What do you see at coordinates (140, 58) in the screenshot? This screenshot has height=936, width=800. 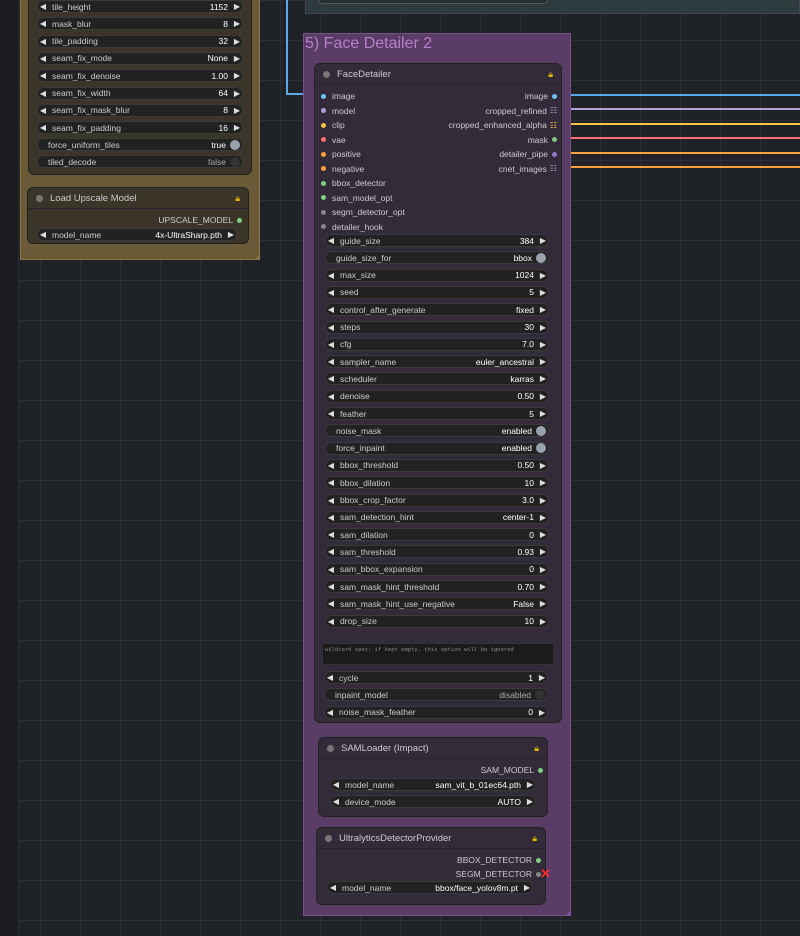 I see `widget-seam-fix-mode: ◀ seam_fix_mode None ▶` at bounding box center [140, 58].